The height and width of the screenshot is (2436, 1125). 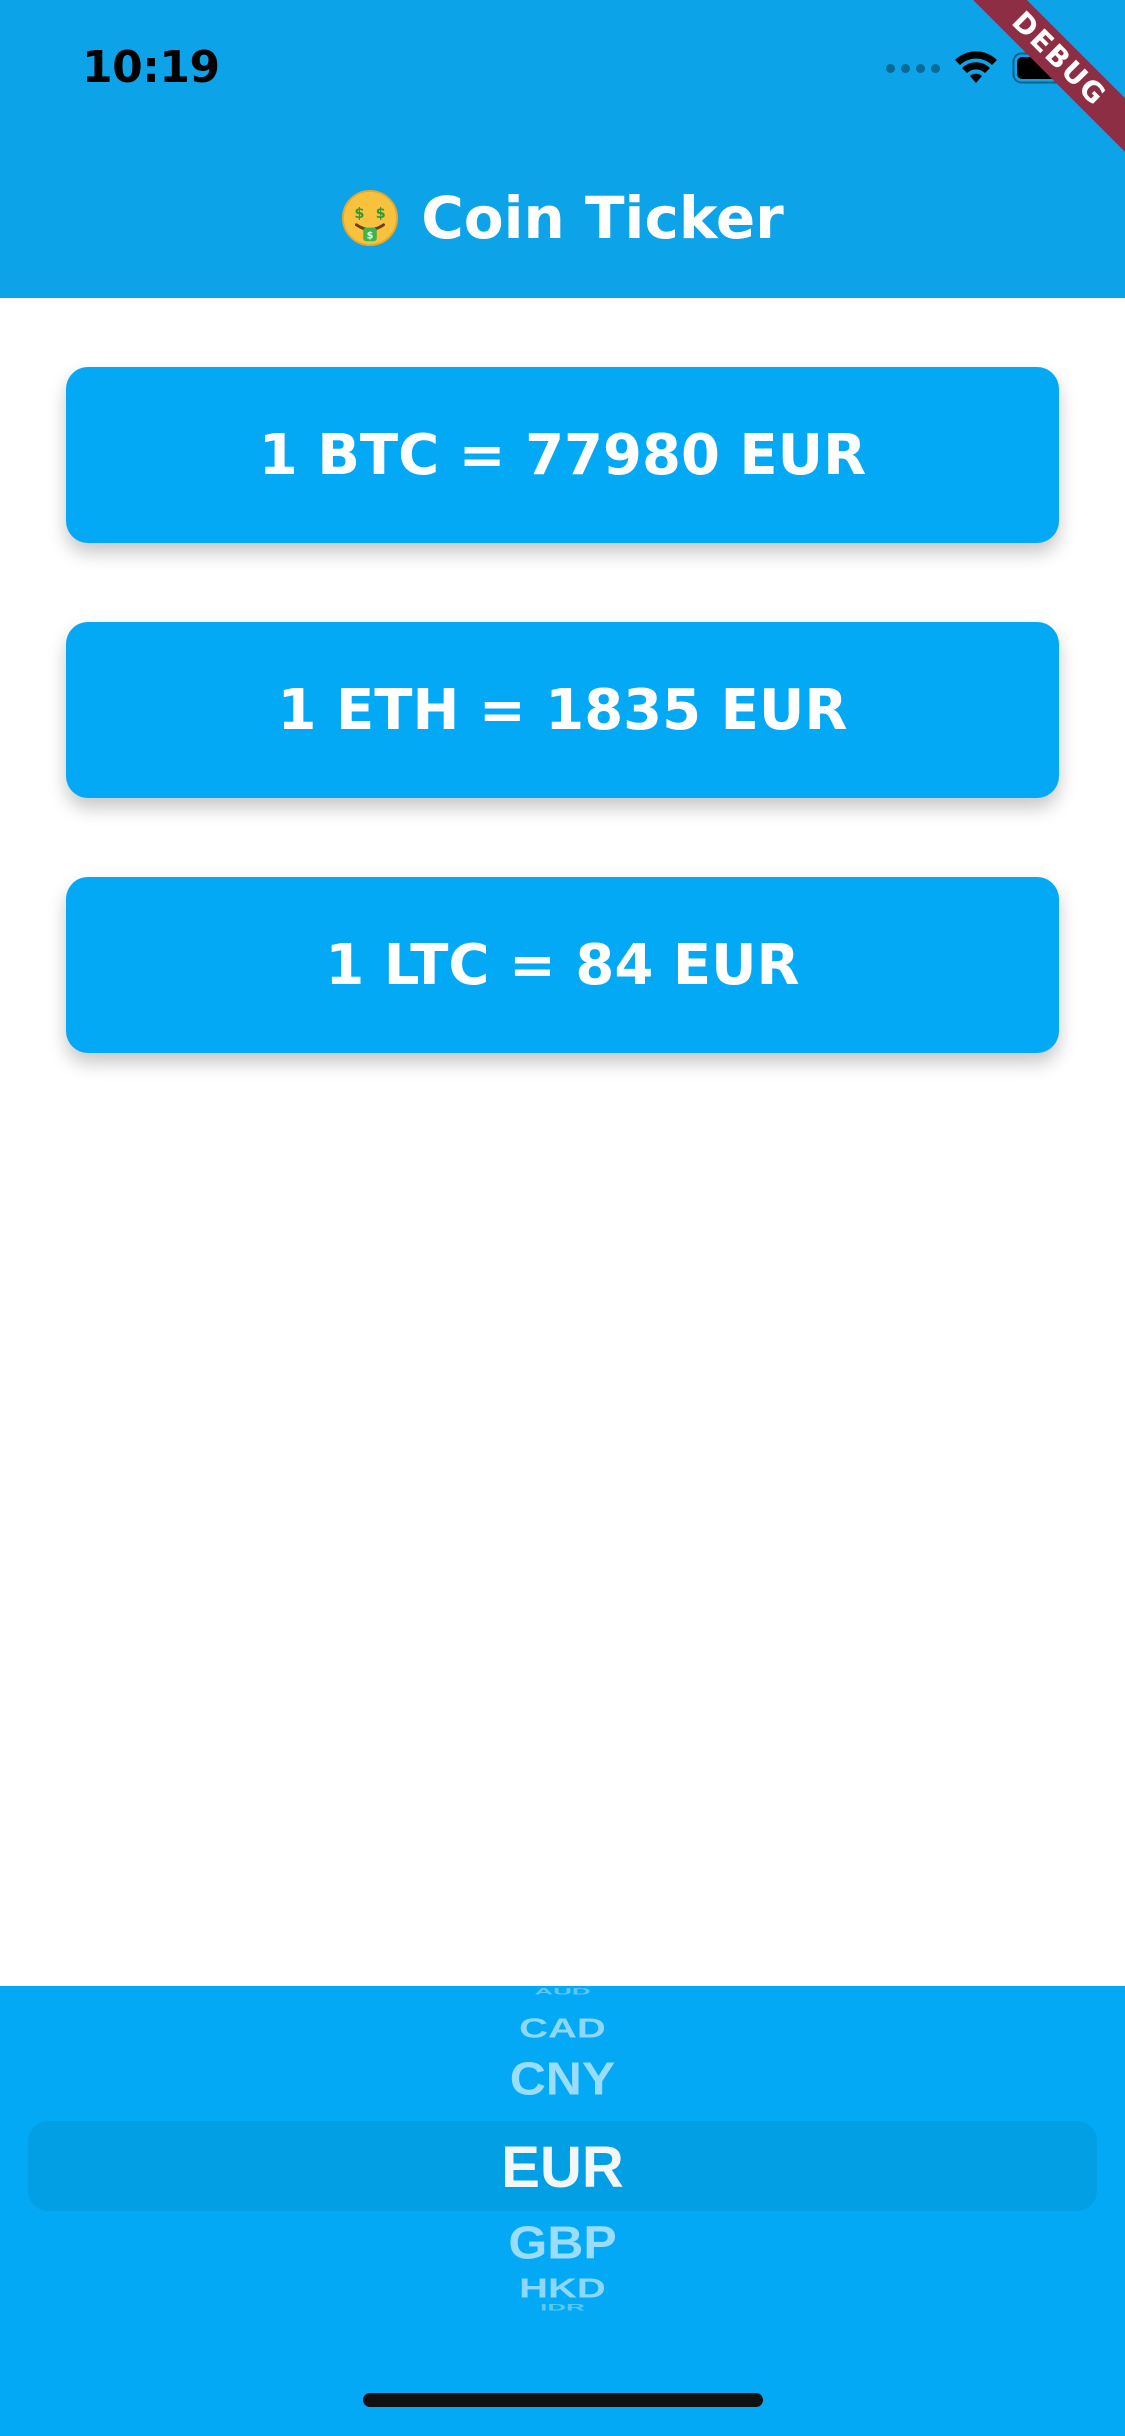 I want to click on rate-text-eth: 1 ETH = 1835 EUR, so click(x=562, y=710).